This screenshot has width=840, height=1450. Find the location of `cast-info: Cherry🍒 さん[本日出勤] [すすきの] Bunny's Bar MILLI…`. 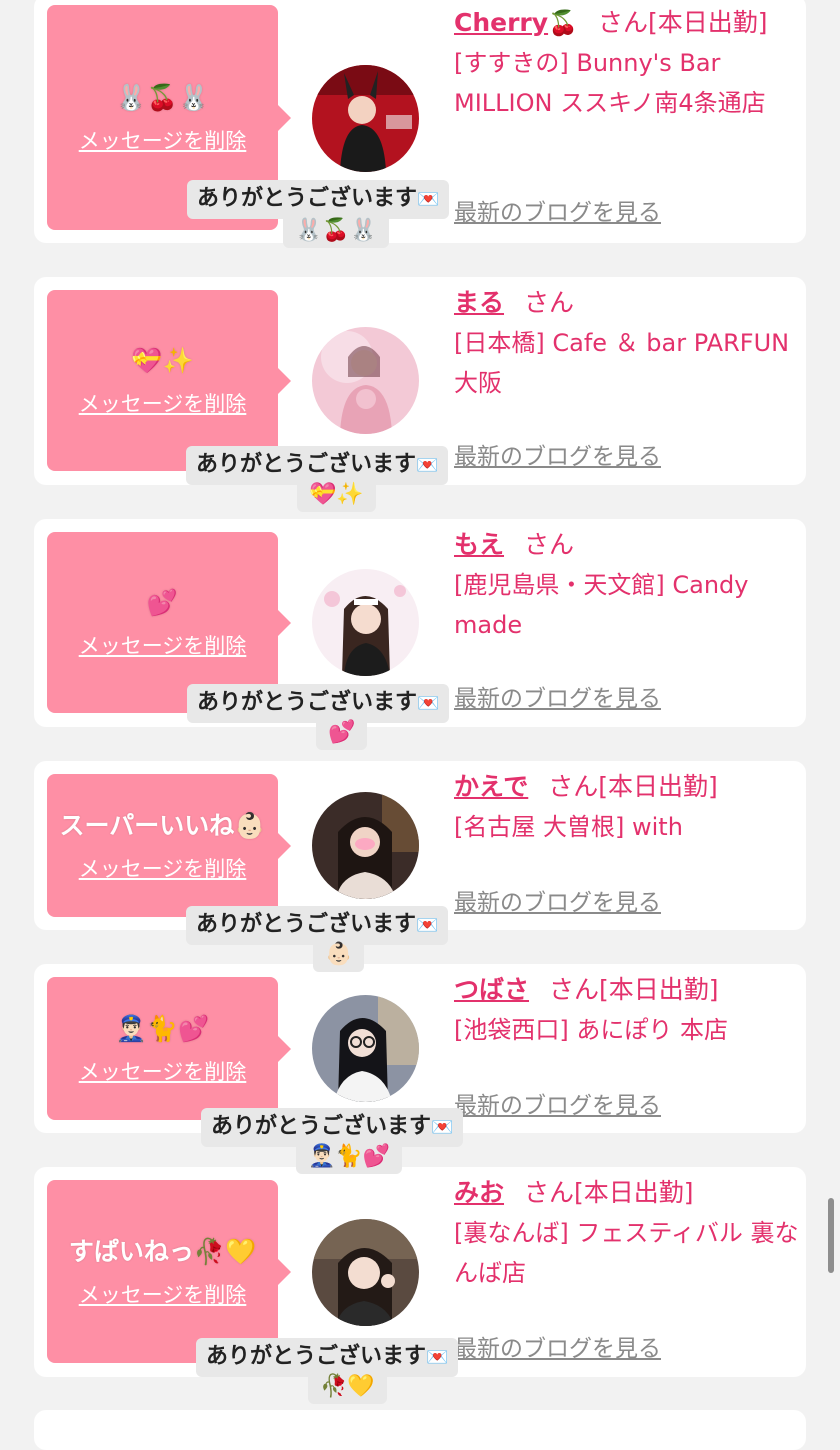

cast-info: Cherry🍒 さん[本日出勤] [すすきの] Bunny's Bar MILLI… is located at coordinates (626, 63).